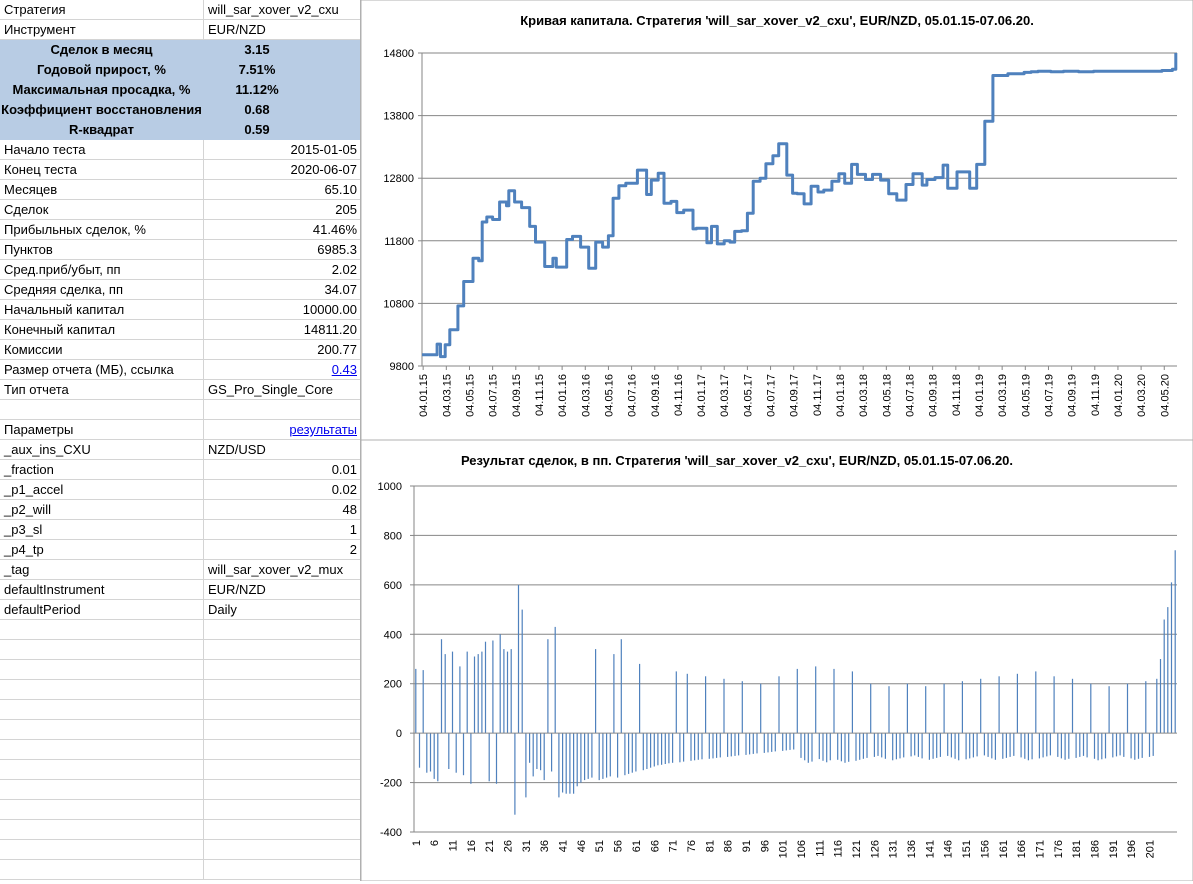  Describe the element at coordinates (102, 429) in the screenshot. I see `sheet-label-cell: Параметры` at that location.